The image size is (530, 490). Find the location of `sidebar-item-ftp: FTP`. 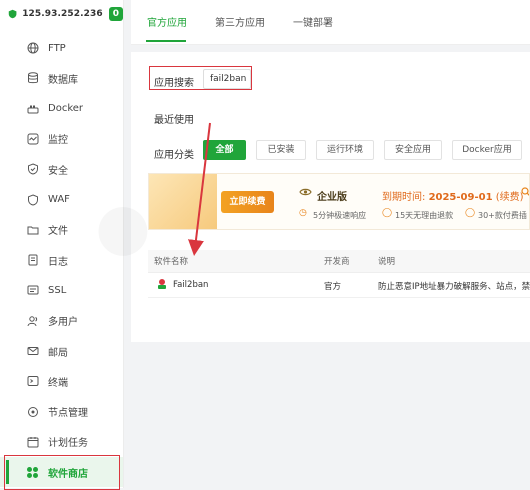

sidebar-item-ftp: FTP is located at coordinates (61, 48).